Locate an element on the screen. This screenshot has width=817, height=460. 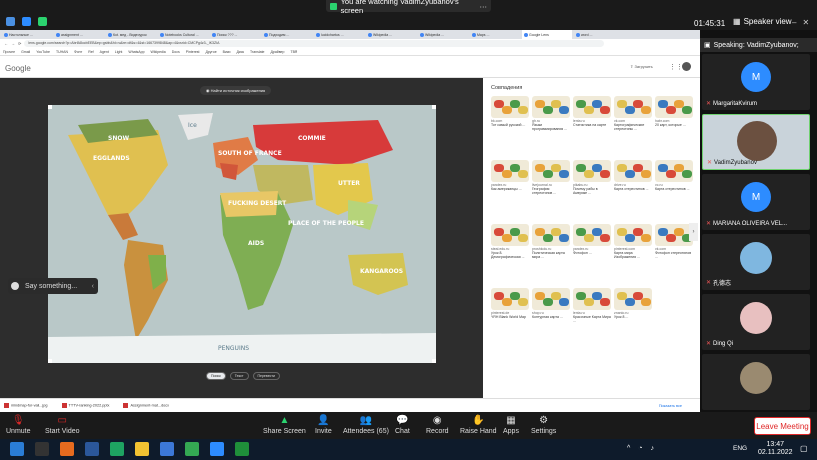
back-icon: ← is located at coordinates (6, 43).